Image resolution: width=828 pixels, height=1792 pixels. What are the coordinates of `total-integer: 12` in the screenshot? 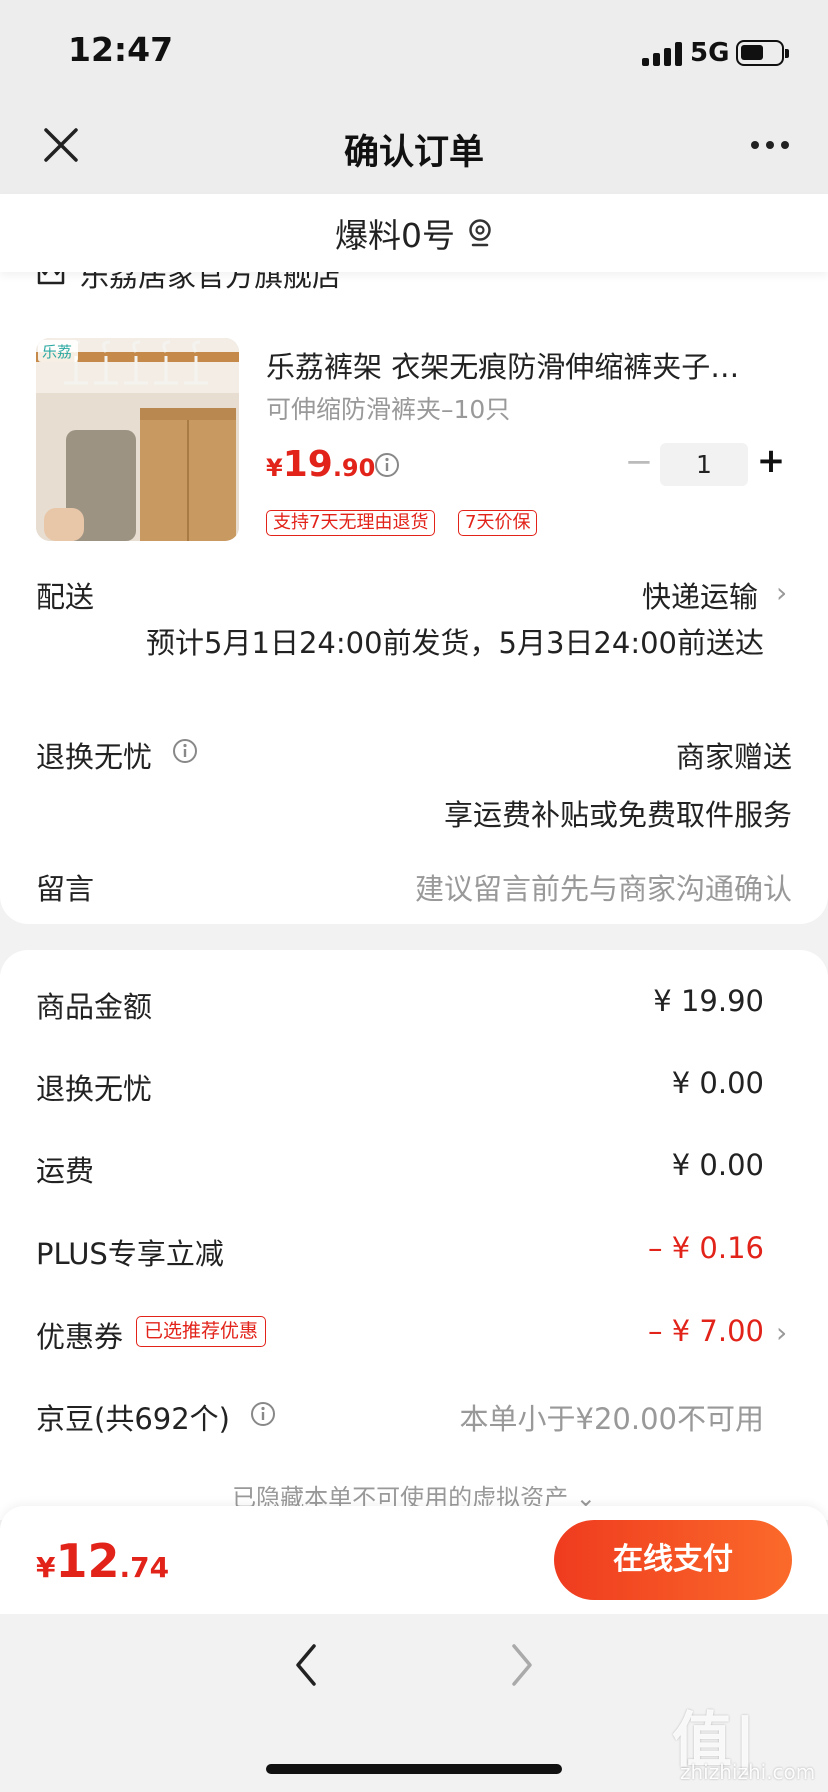 It's located at (87, 1561).